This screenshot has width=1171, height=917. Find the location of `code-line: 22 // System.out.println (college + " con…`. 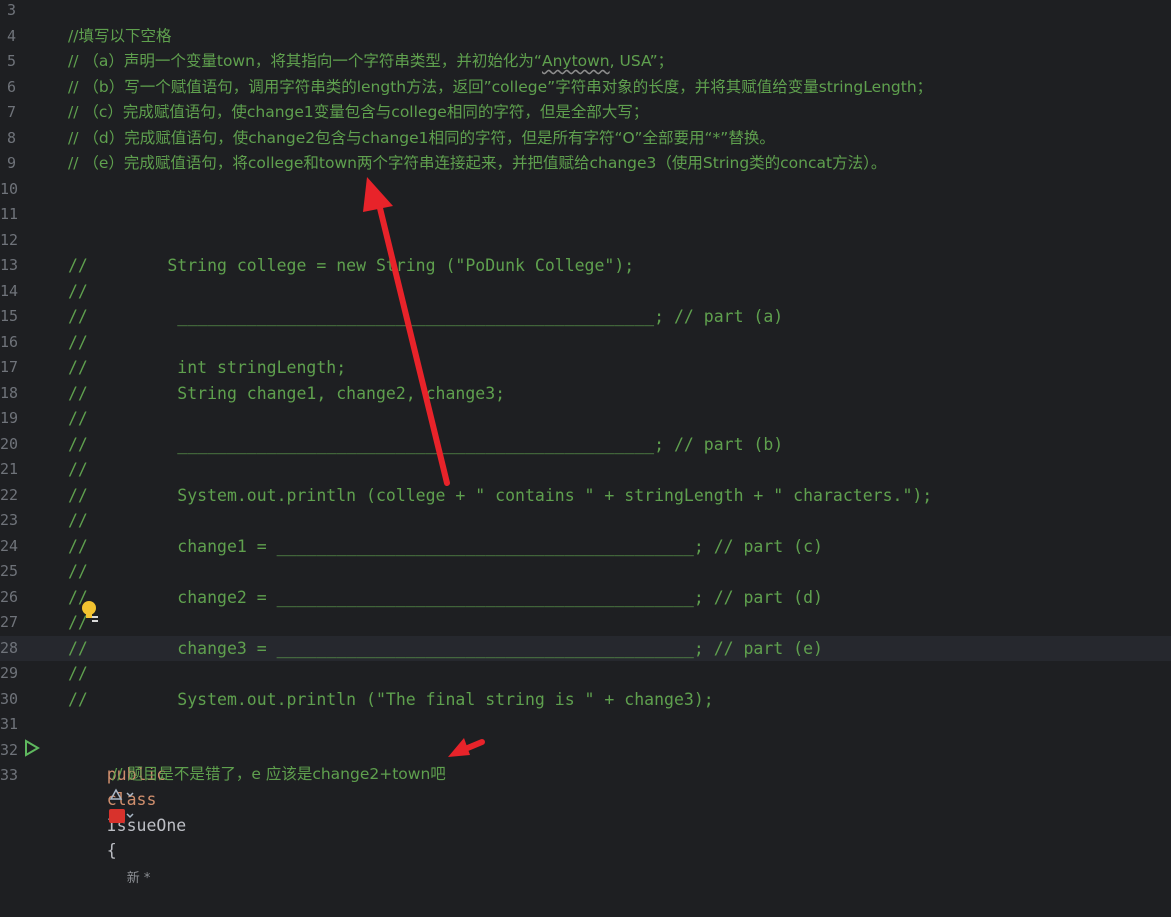

code-line: 22 // System.out.println (college + " con… is located at coordinates (585, 496).